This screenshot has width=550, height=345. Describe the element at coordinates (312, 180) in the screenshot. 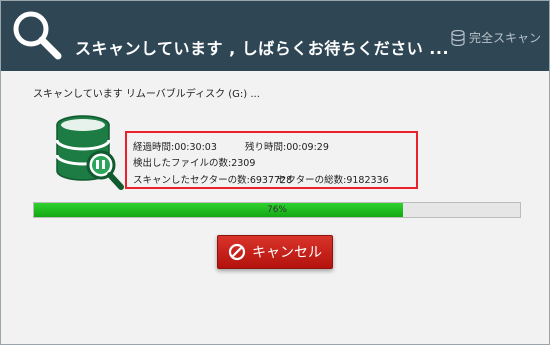

I see `sectors-total-label: セクターの総数:` at that location.